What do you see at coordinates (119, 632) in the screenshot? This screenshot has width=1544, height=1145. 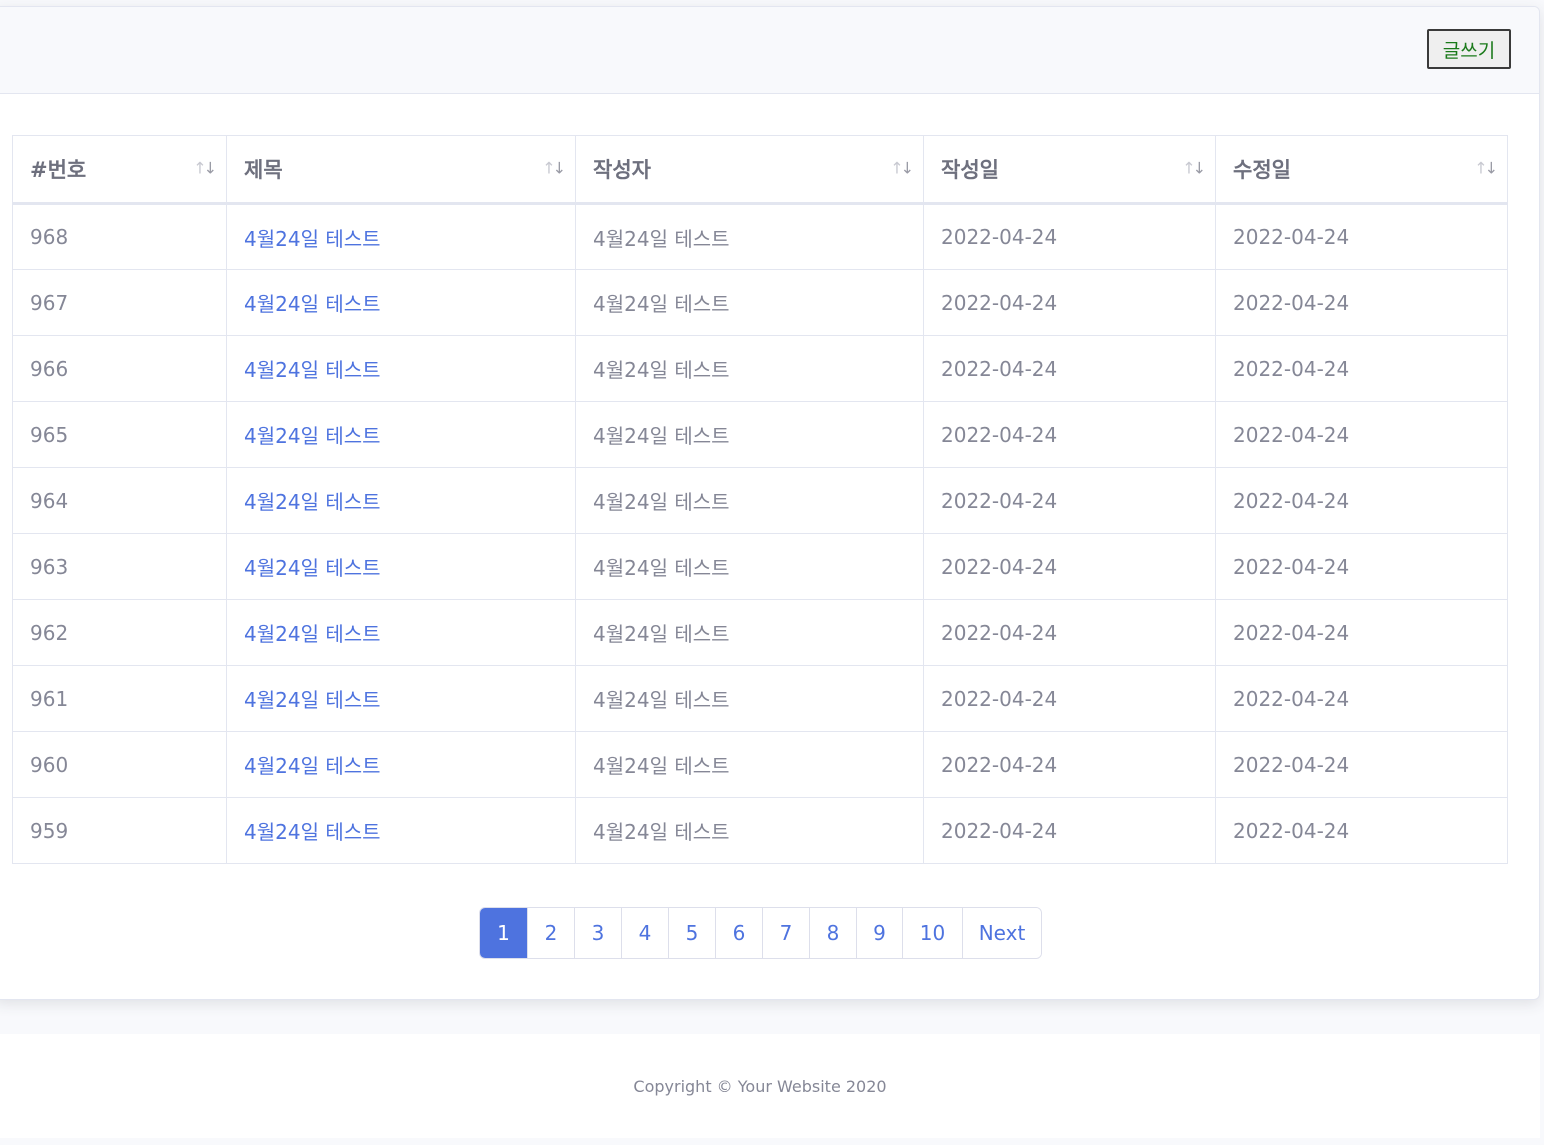 I see `cell-number: 962` at bounding box center [119, 632].